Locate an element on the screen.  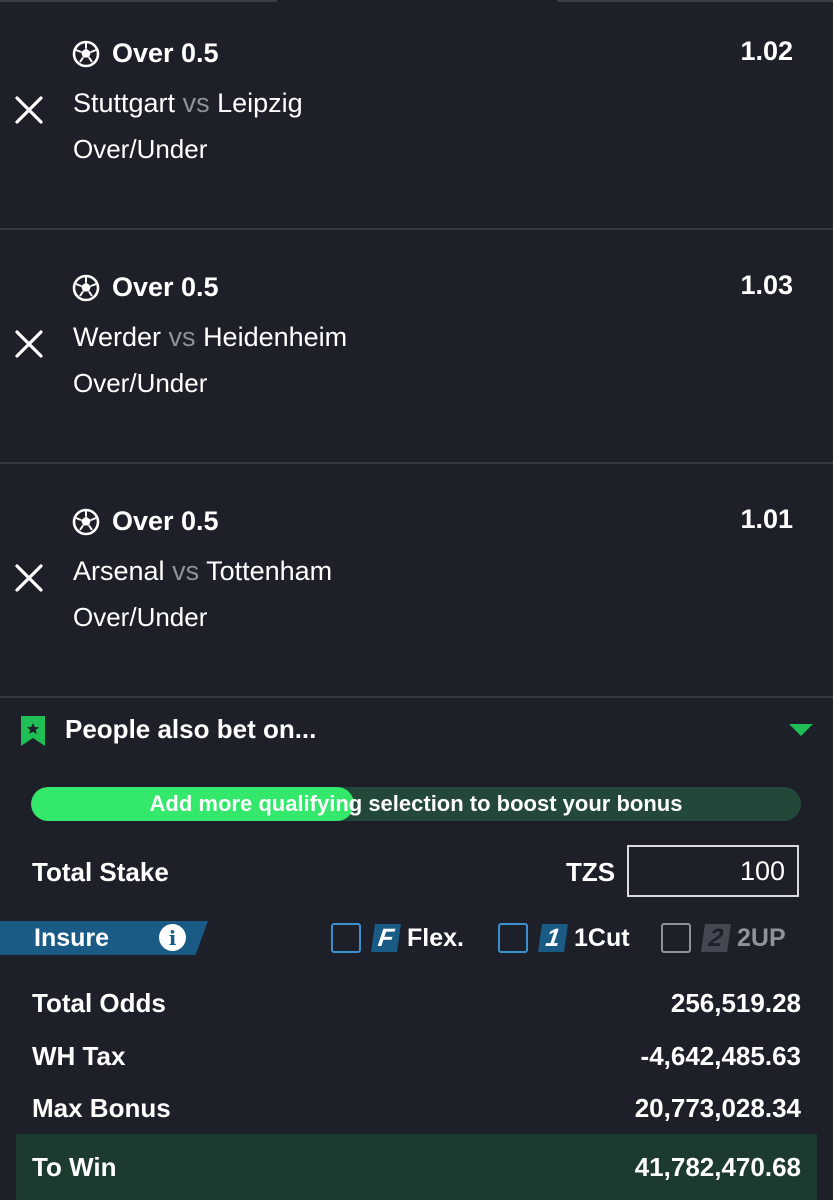
onecut-checkbox is located at coordinates (513, 938).